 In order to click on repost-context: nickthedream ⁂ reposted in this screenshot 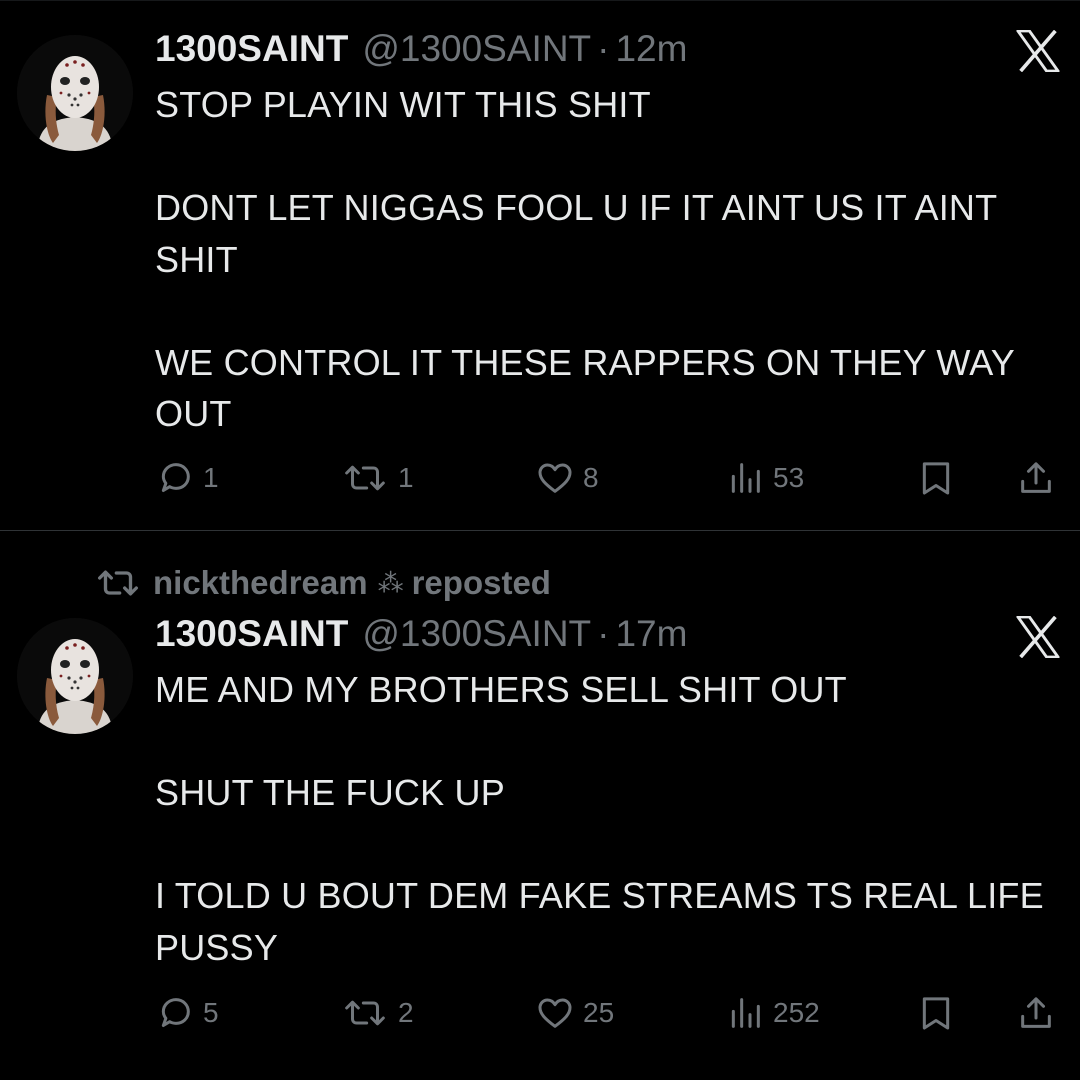, I will do `click(322, 583)`.